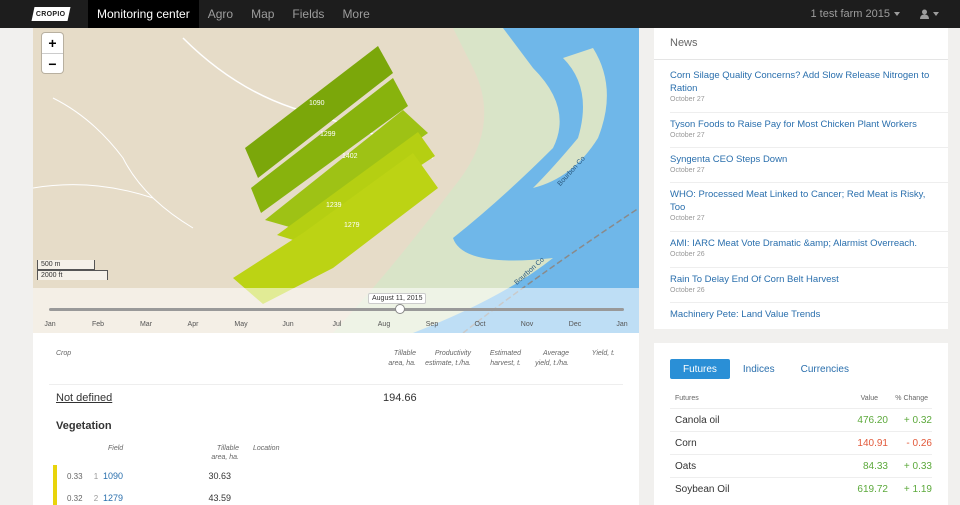 The image size is (960, 505). I want to click on news-link: Syngenta CEO Steps Down, so click(805, 159).